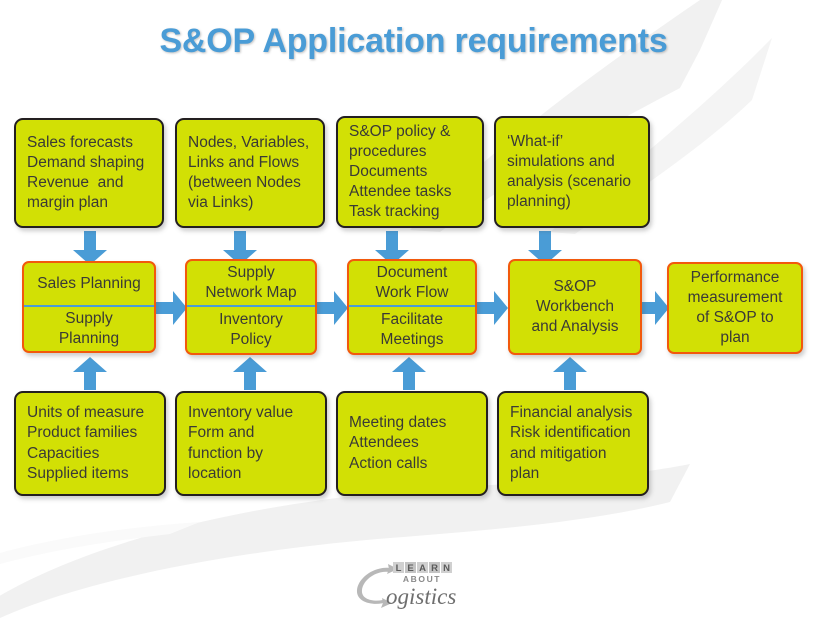  What do you see at coordinates (570, 433) in the screenshot?
I see `box-line: Risk identification` at bounding box center [570, 433].